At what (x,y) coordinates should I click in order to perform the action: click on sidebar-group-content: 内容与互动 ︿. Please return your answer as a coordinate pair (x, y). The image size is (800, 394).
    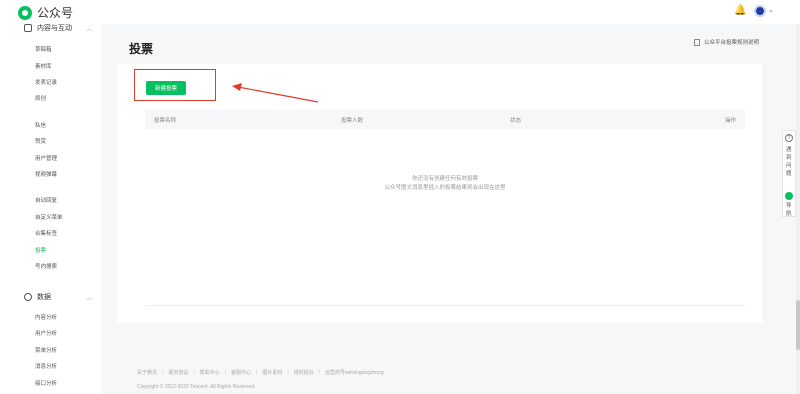
    Looking at the image, I should click on (58, 28).